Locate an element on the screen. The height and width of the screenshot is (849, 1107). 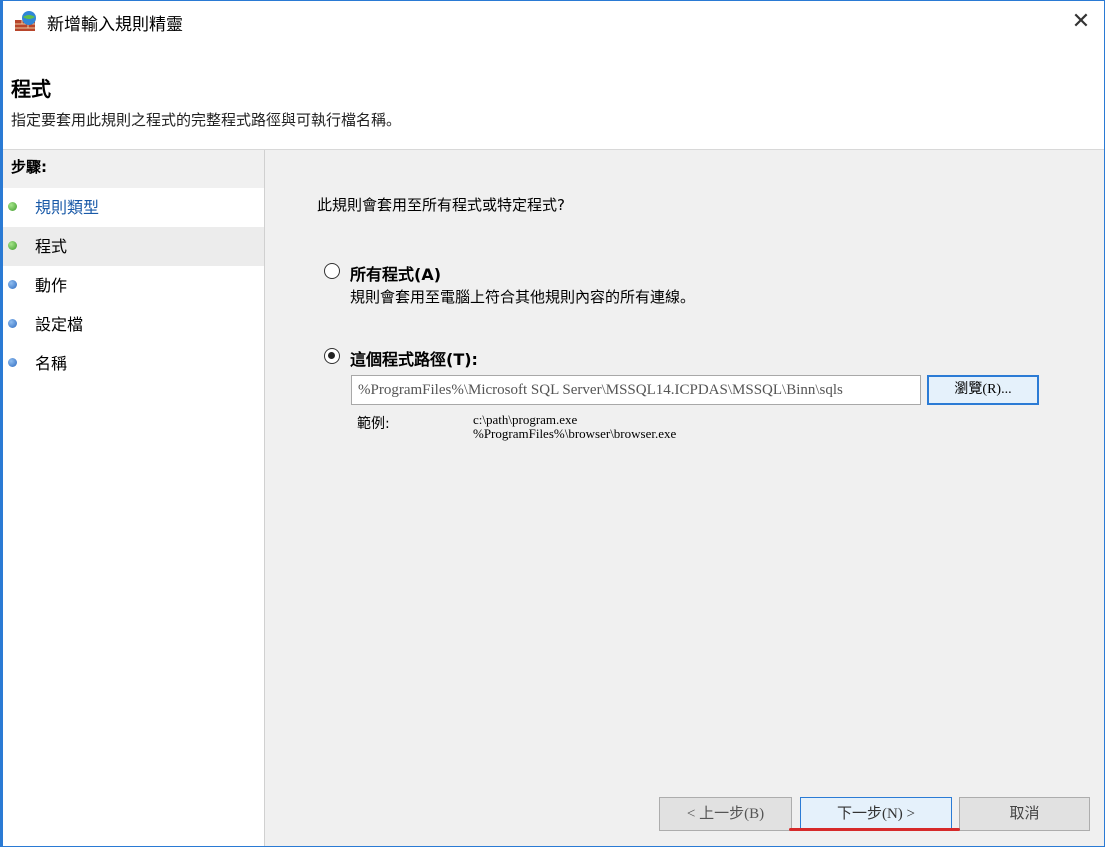
program-path-radio is located at coordinates (332, 356).